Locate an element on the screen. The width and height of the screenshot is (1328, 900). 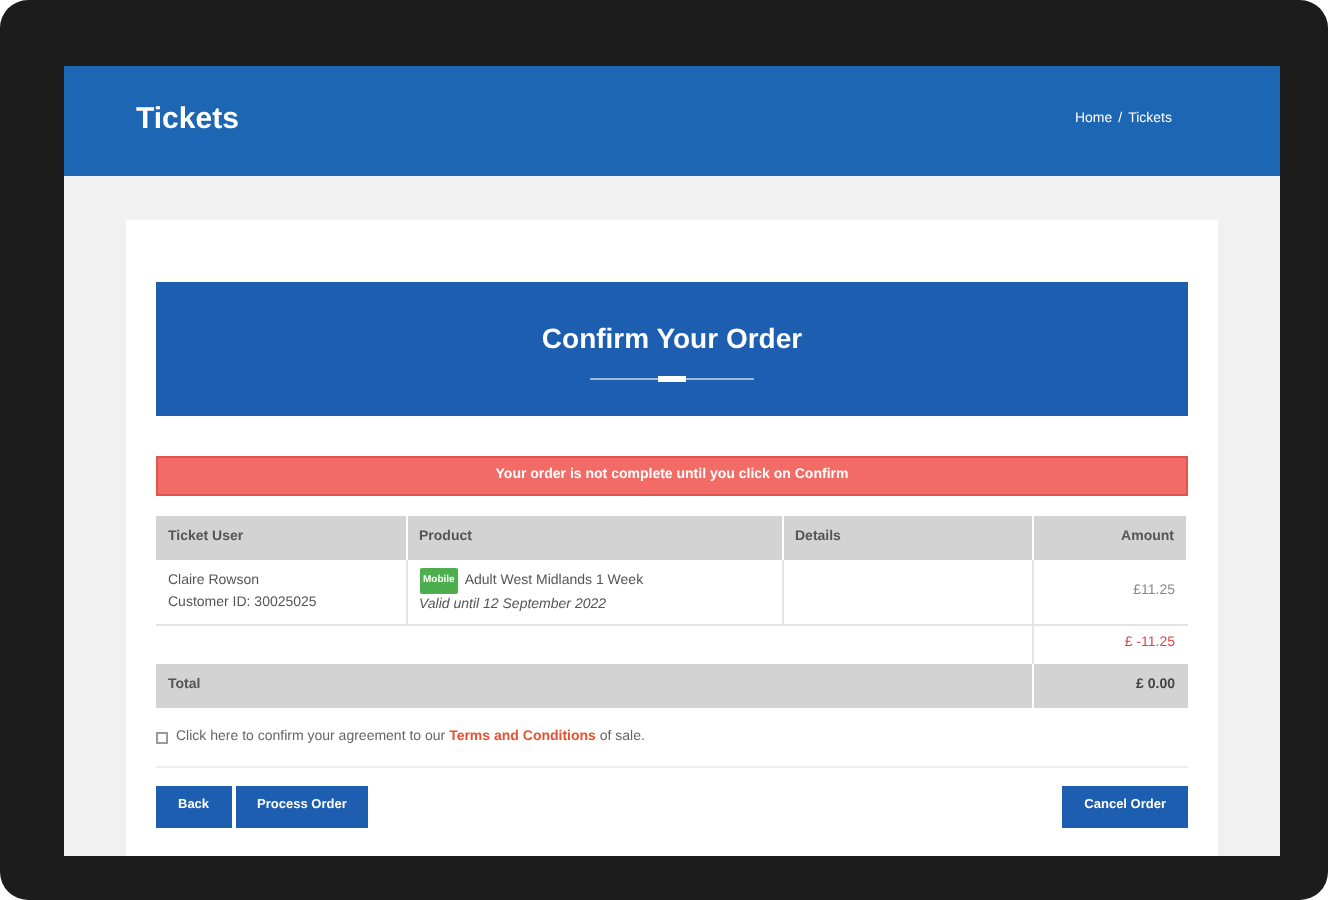
banner-title: Confirm Your Order is located at coordinates (672, 338).